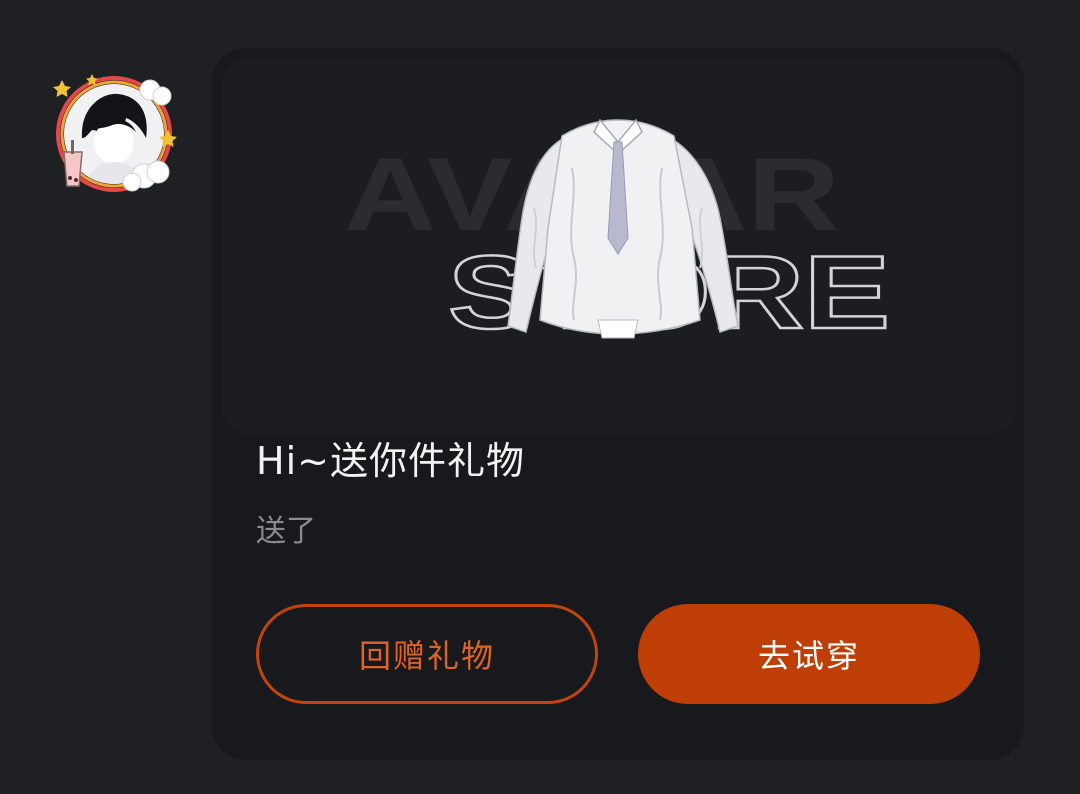 This screenshot has width=1080, height=794. Describe the element at coordinates (390, 461) in the screenshot. I see `gift-title: Hi~送你件礼物` at that location.